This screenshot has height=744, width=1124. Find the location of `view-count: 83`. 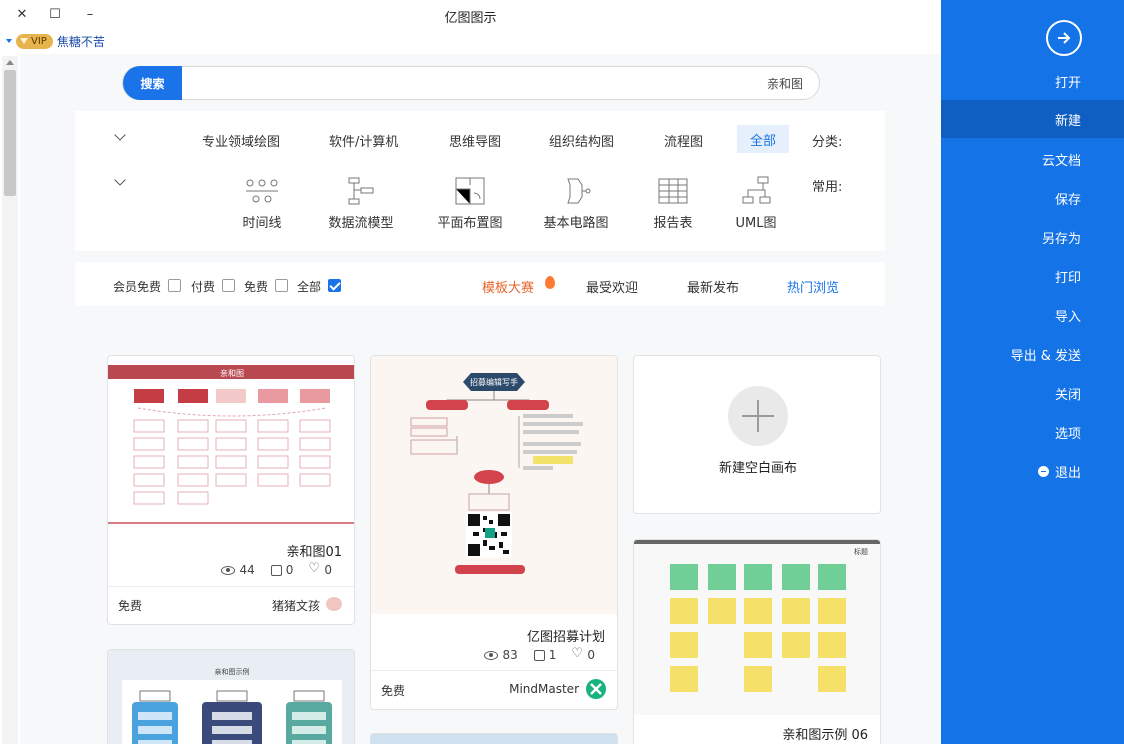

view-count: 83 is located at coordinates (510, 655).